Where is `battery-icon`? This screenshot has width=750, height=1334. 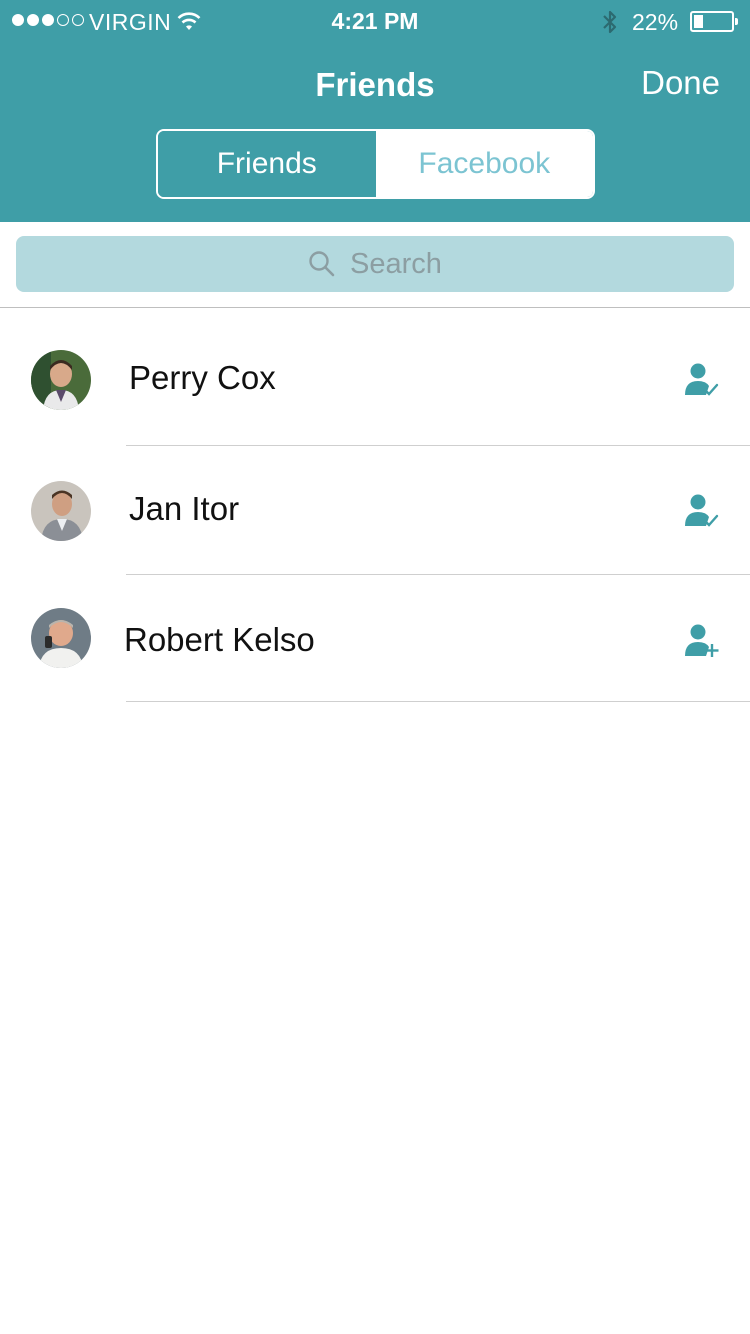
battery-icon is located at coordinates (714, 21).